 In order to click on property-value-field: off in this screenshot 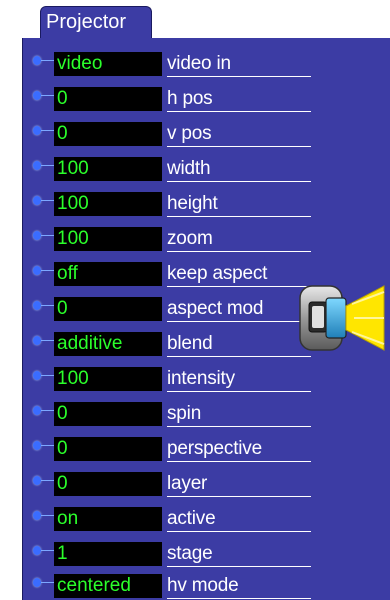, I will do `click(108, 274)`.